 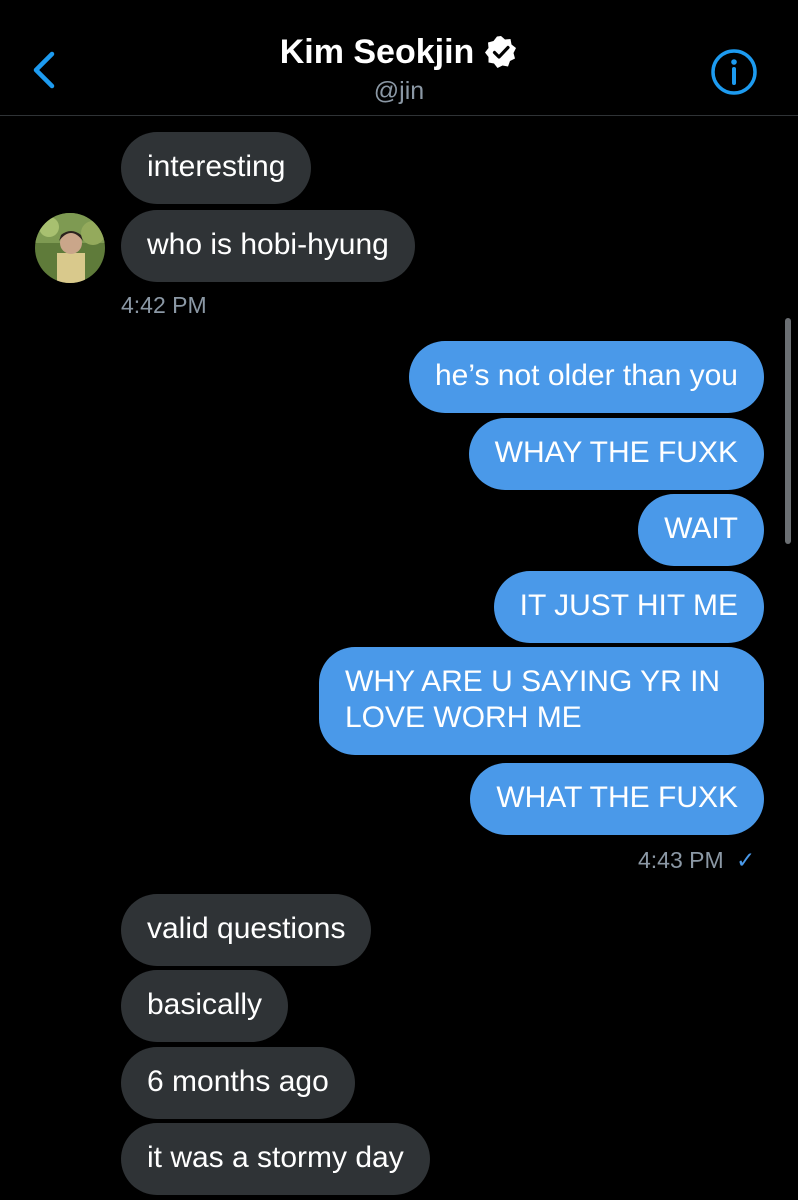 I want to click on message-text: 6 months ago, so click(x=238, y=1081).